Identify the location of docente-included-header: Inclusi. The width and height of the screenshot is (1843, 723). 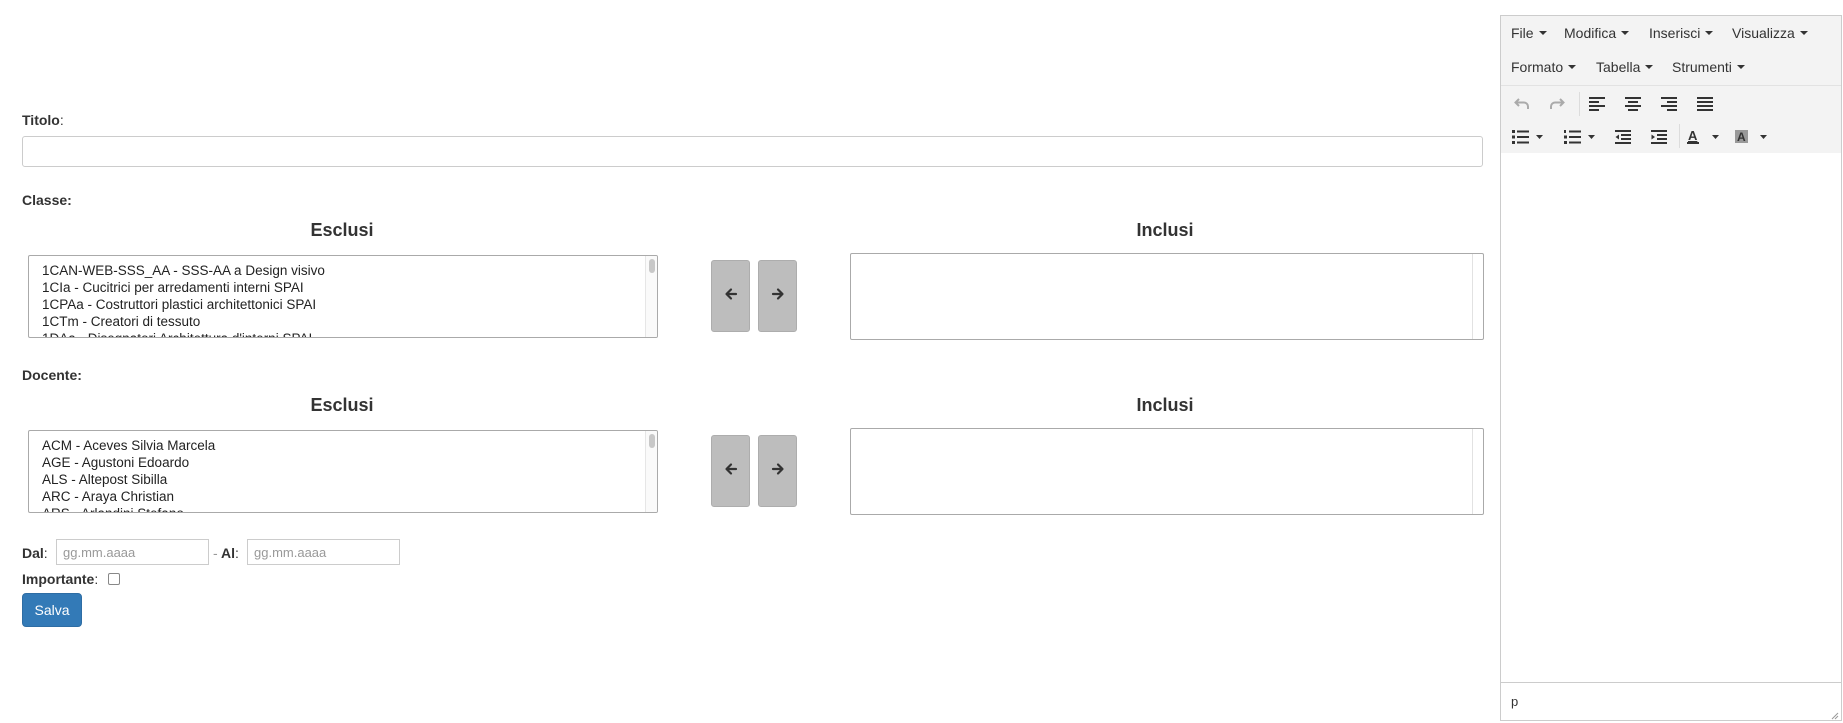
(1165, 405).